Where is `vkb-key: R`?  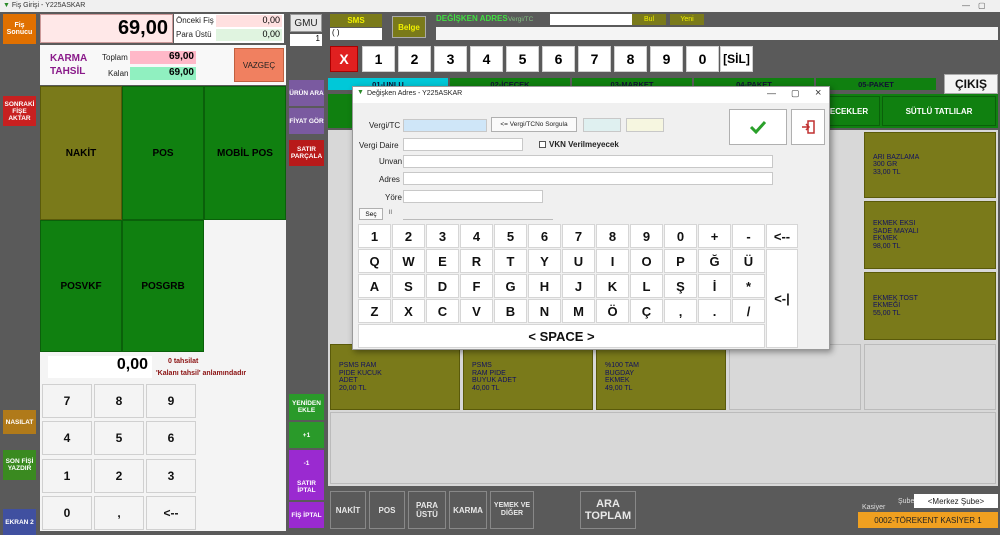
vkb-key: R is located at coordinates (476, 261).